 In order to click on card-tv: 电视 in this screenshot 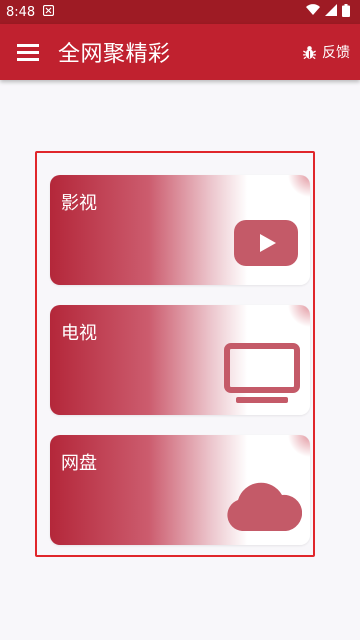, I will do `click(180, 360)`.